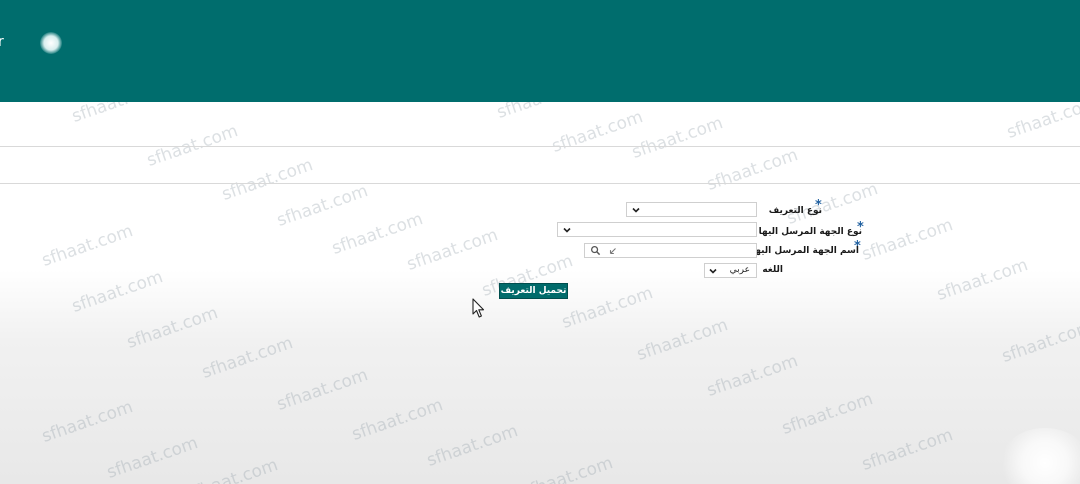  What do you see at coordinates (805, 251) in the screenshot?
I see `field-label-recipient-name: اسم الجهة المرسل اليها` at bounding box center [805, 251].